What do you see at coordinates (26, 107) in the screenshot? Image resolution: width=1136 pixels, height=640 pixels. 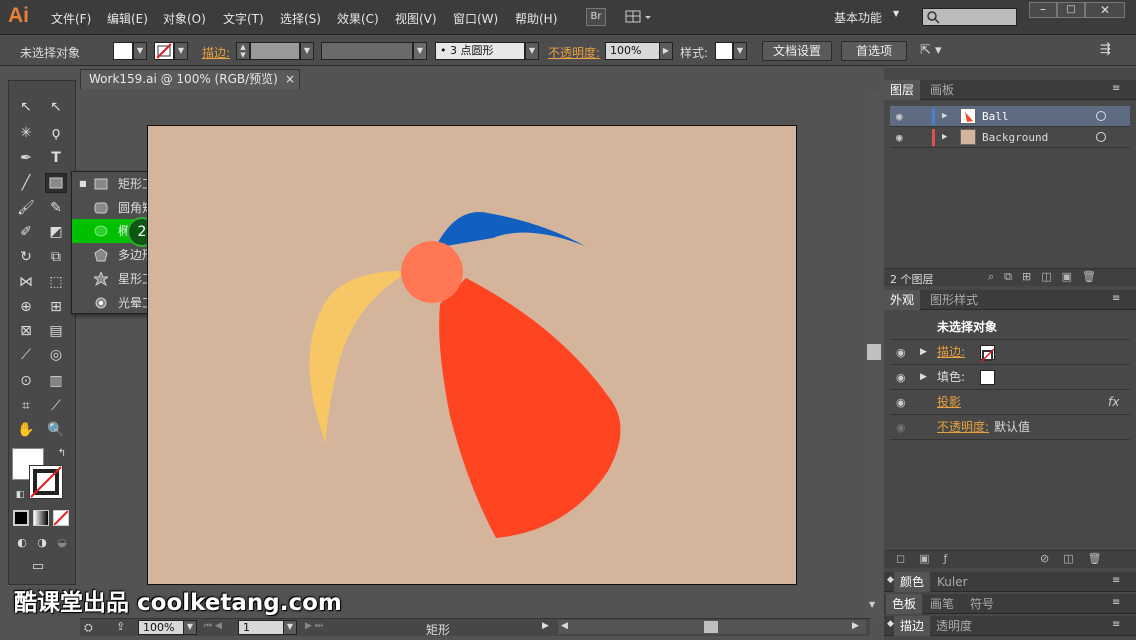 I see `selection-tool-icon: ↖` at bounding box center [26, 107].